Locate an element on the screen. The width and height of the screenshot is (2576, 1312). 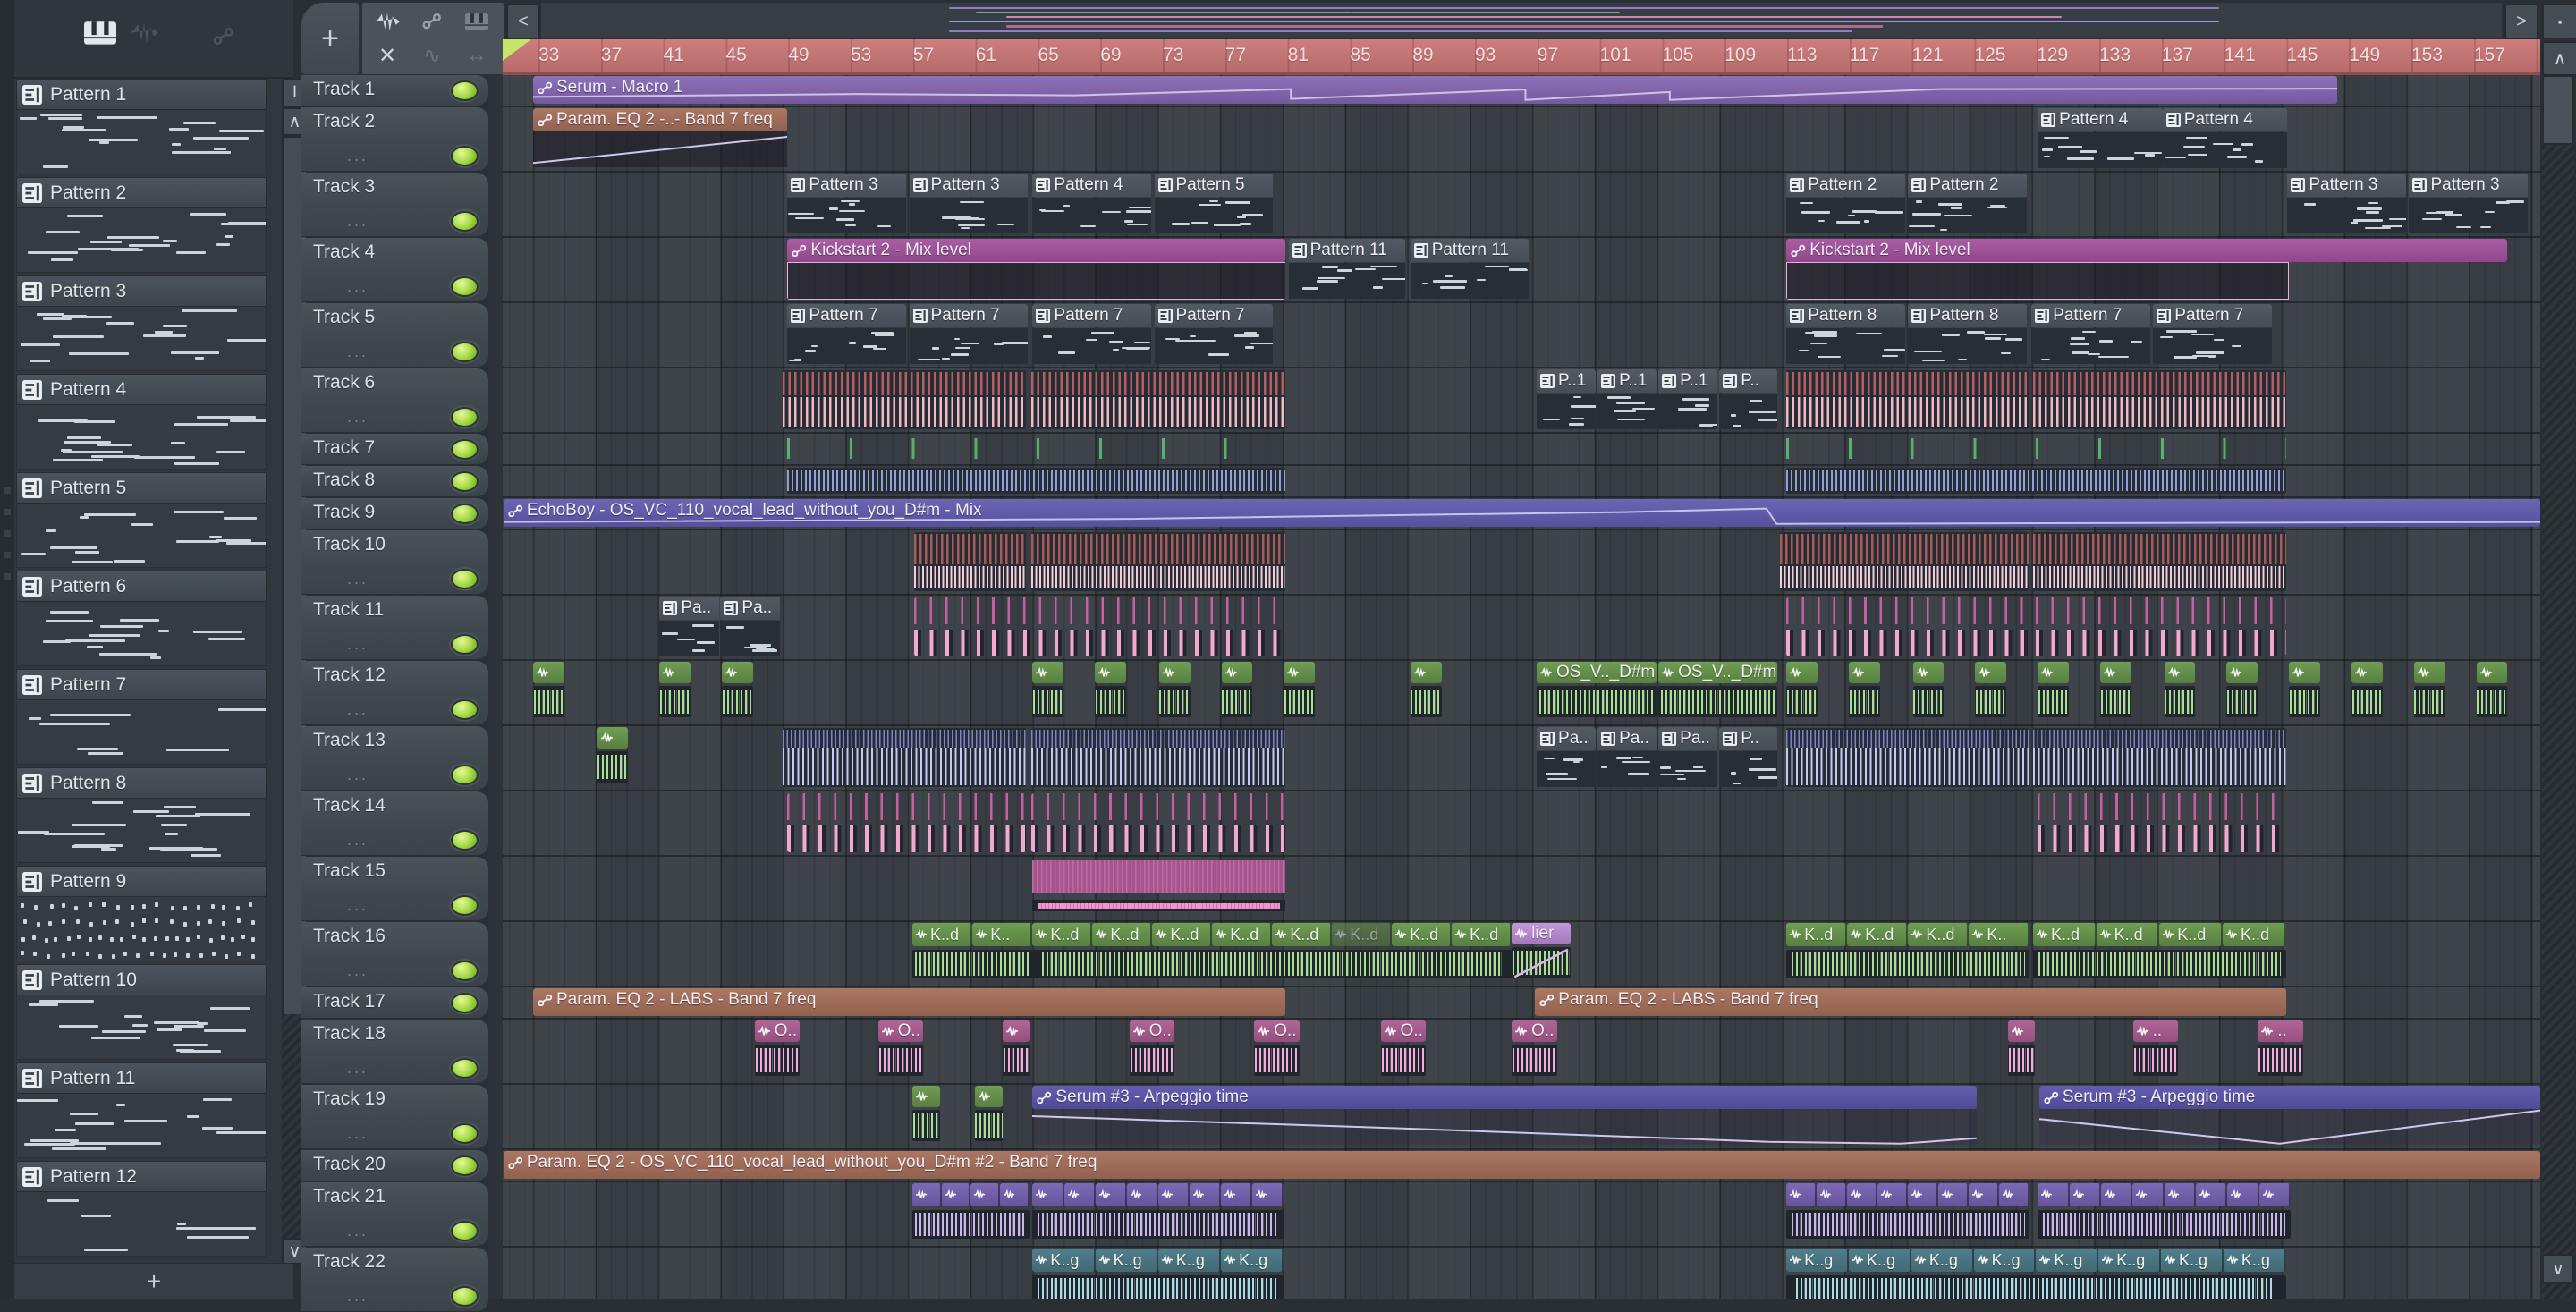
pattern-clip: Pattern 5 is located at coordinates (1214, 204).